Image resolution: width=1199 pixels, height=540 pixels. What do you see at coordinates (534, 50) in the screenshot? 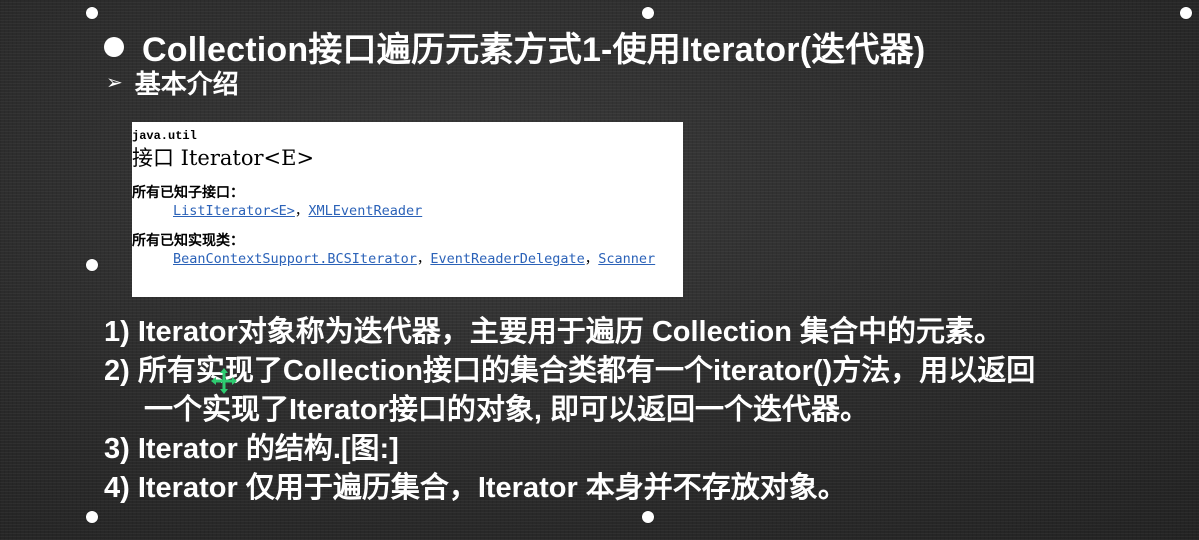
I see `slide-title-text: Collection接口遍历元素方式1-使用Iterator(迭代器)` at bounding box center [534, 50].